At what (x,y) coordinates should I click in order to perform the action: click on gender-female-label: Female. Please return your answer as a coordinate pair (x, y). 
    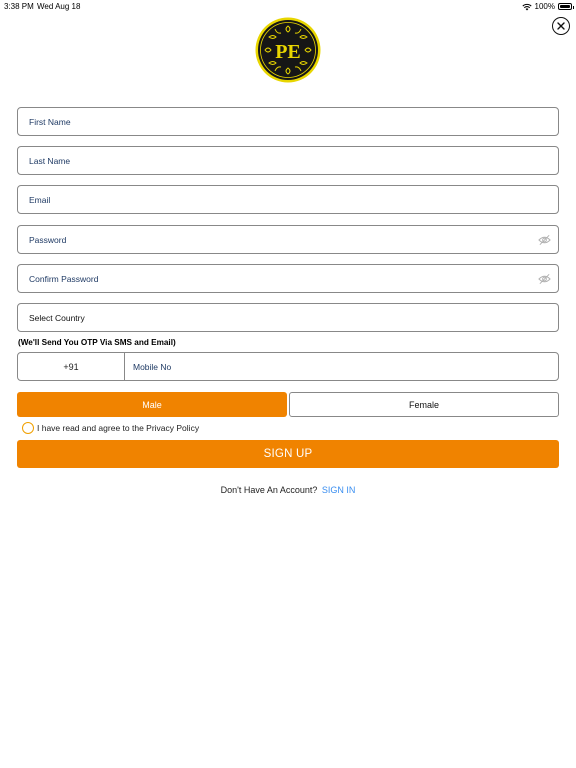
    Looking at the image, I should click on (423, 404).